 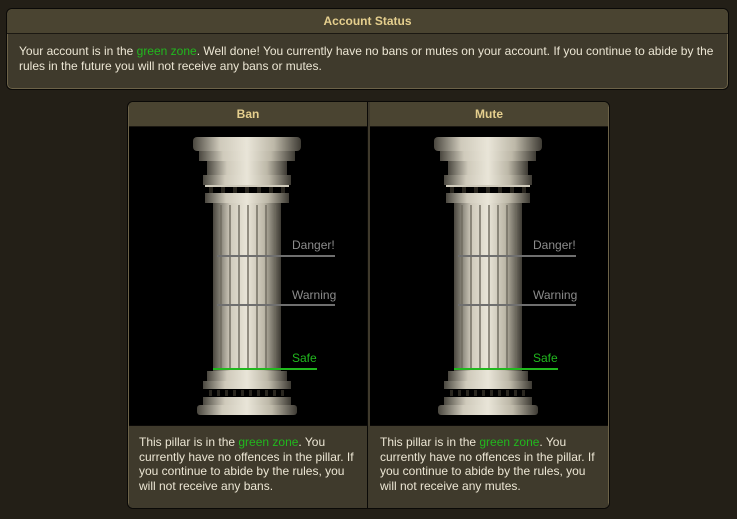 I want to click on ban-title: Ban, so click(x=248, y=114).